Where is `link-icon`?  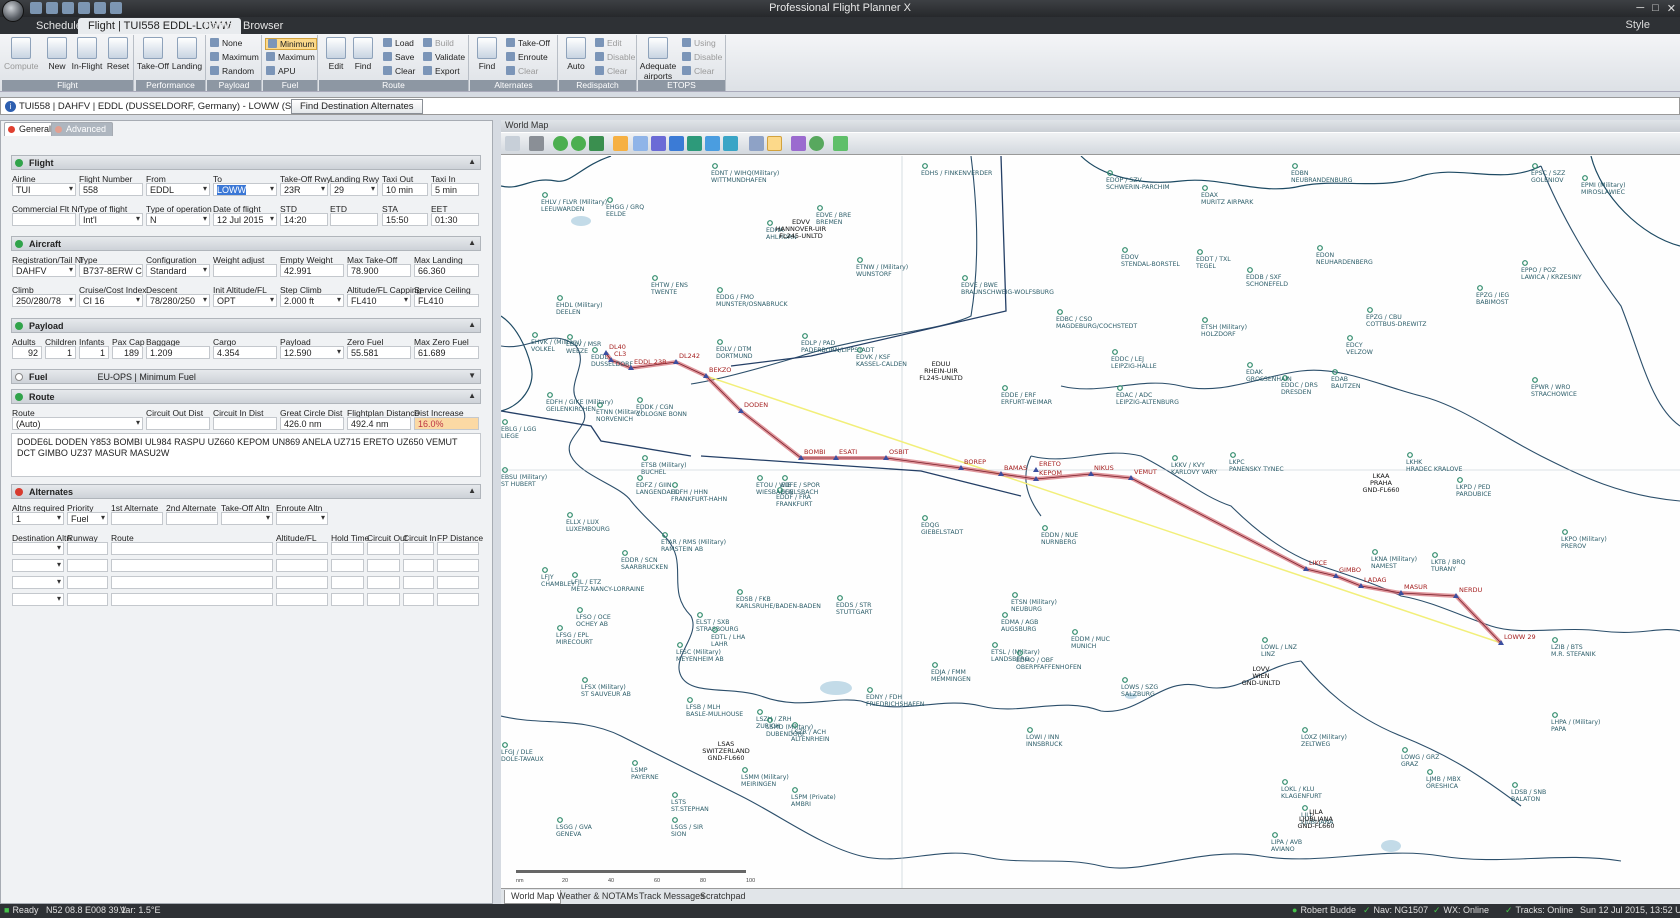
link-icon is located at coordinates (840, 143).